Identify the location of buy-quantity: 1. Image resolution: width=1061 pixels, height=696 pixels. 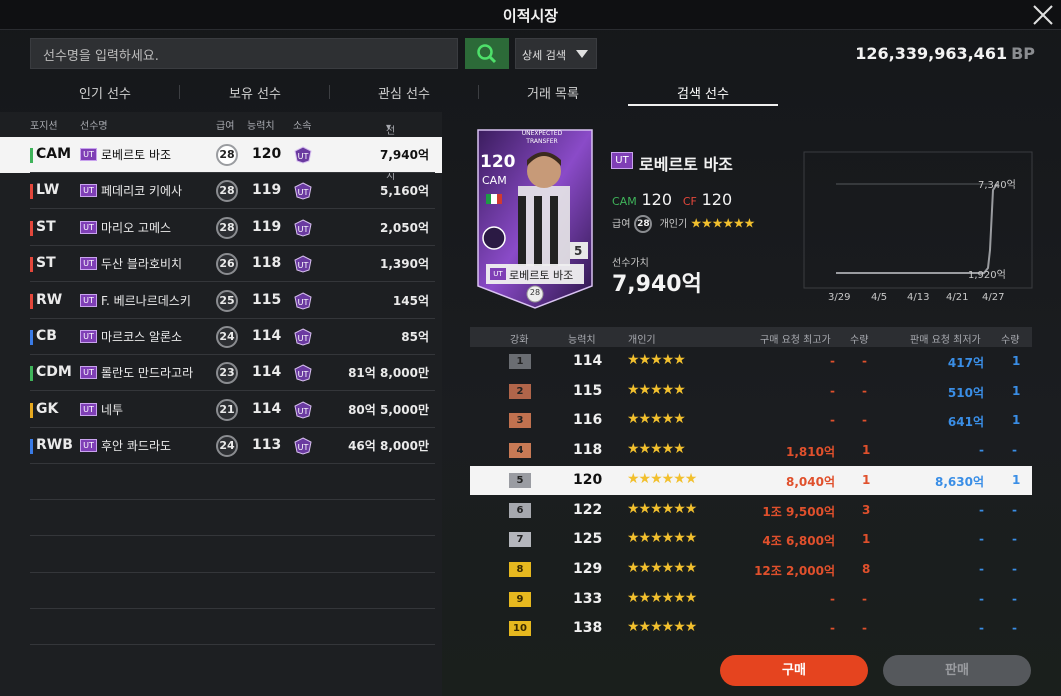
(866, 539).